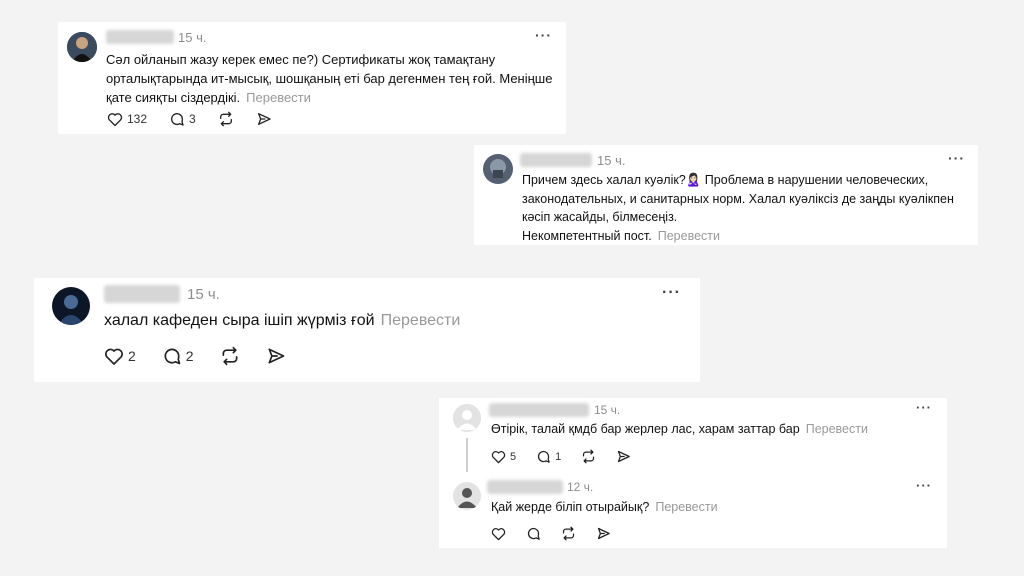 The height and width of the screenshot is (576, 1024). I want to click on post-text-line: кәсіп жасайды, білмесеңіз., so click(600, 217).